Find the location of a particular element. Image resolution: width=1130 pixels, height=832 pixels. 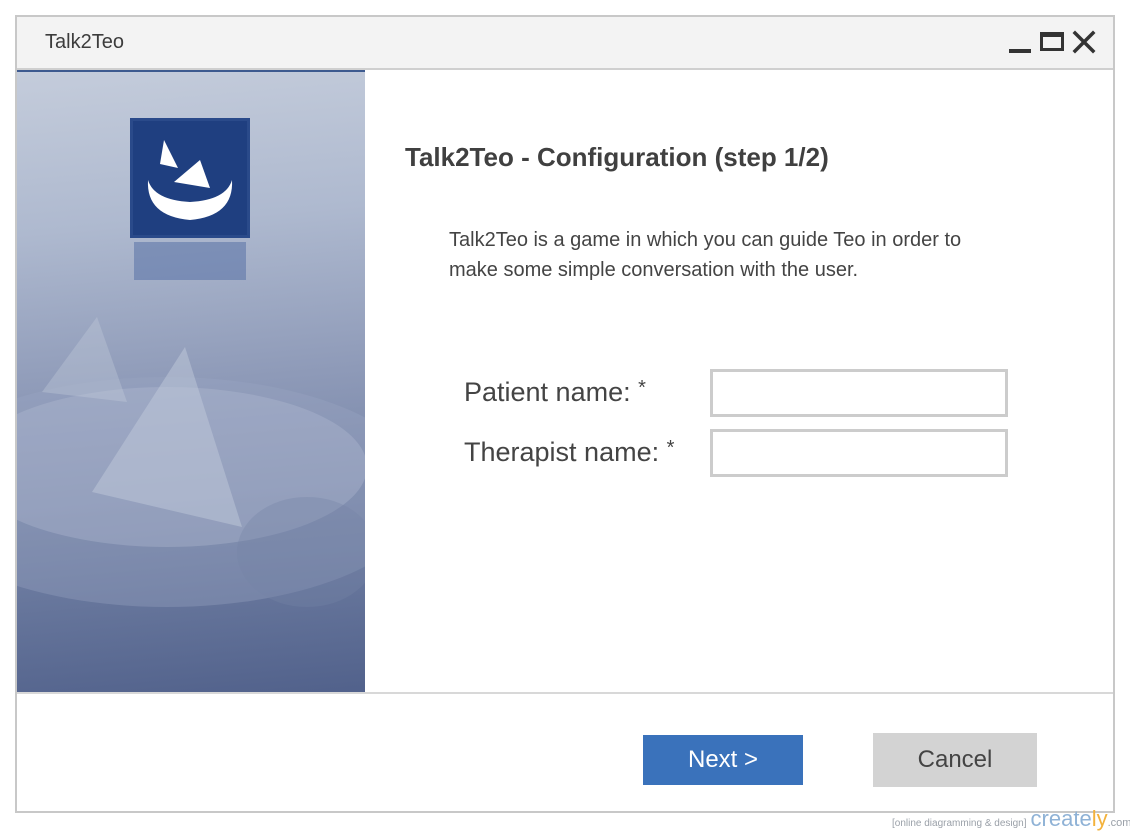

watermark-brand-suffix: ly is located at coordinates (1099, 818).